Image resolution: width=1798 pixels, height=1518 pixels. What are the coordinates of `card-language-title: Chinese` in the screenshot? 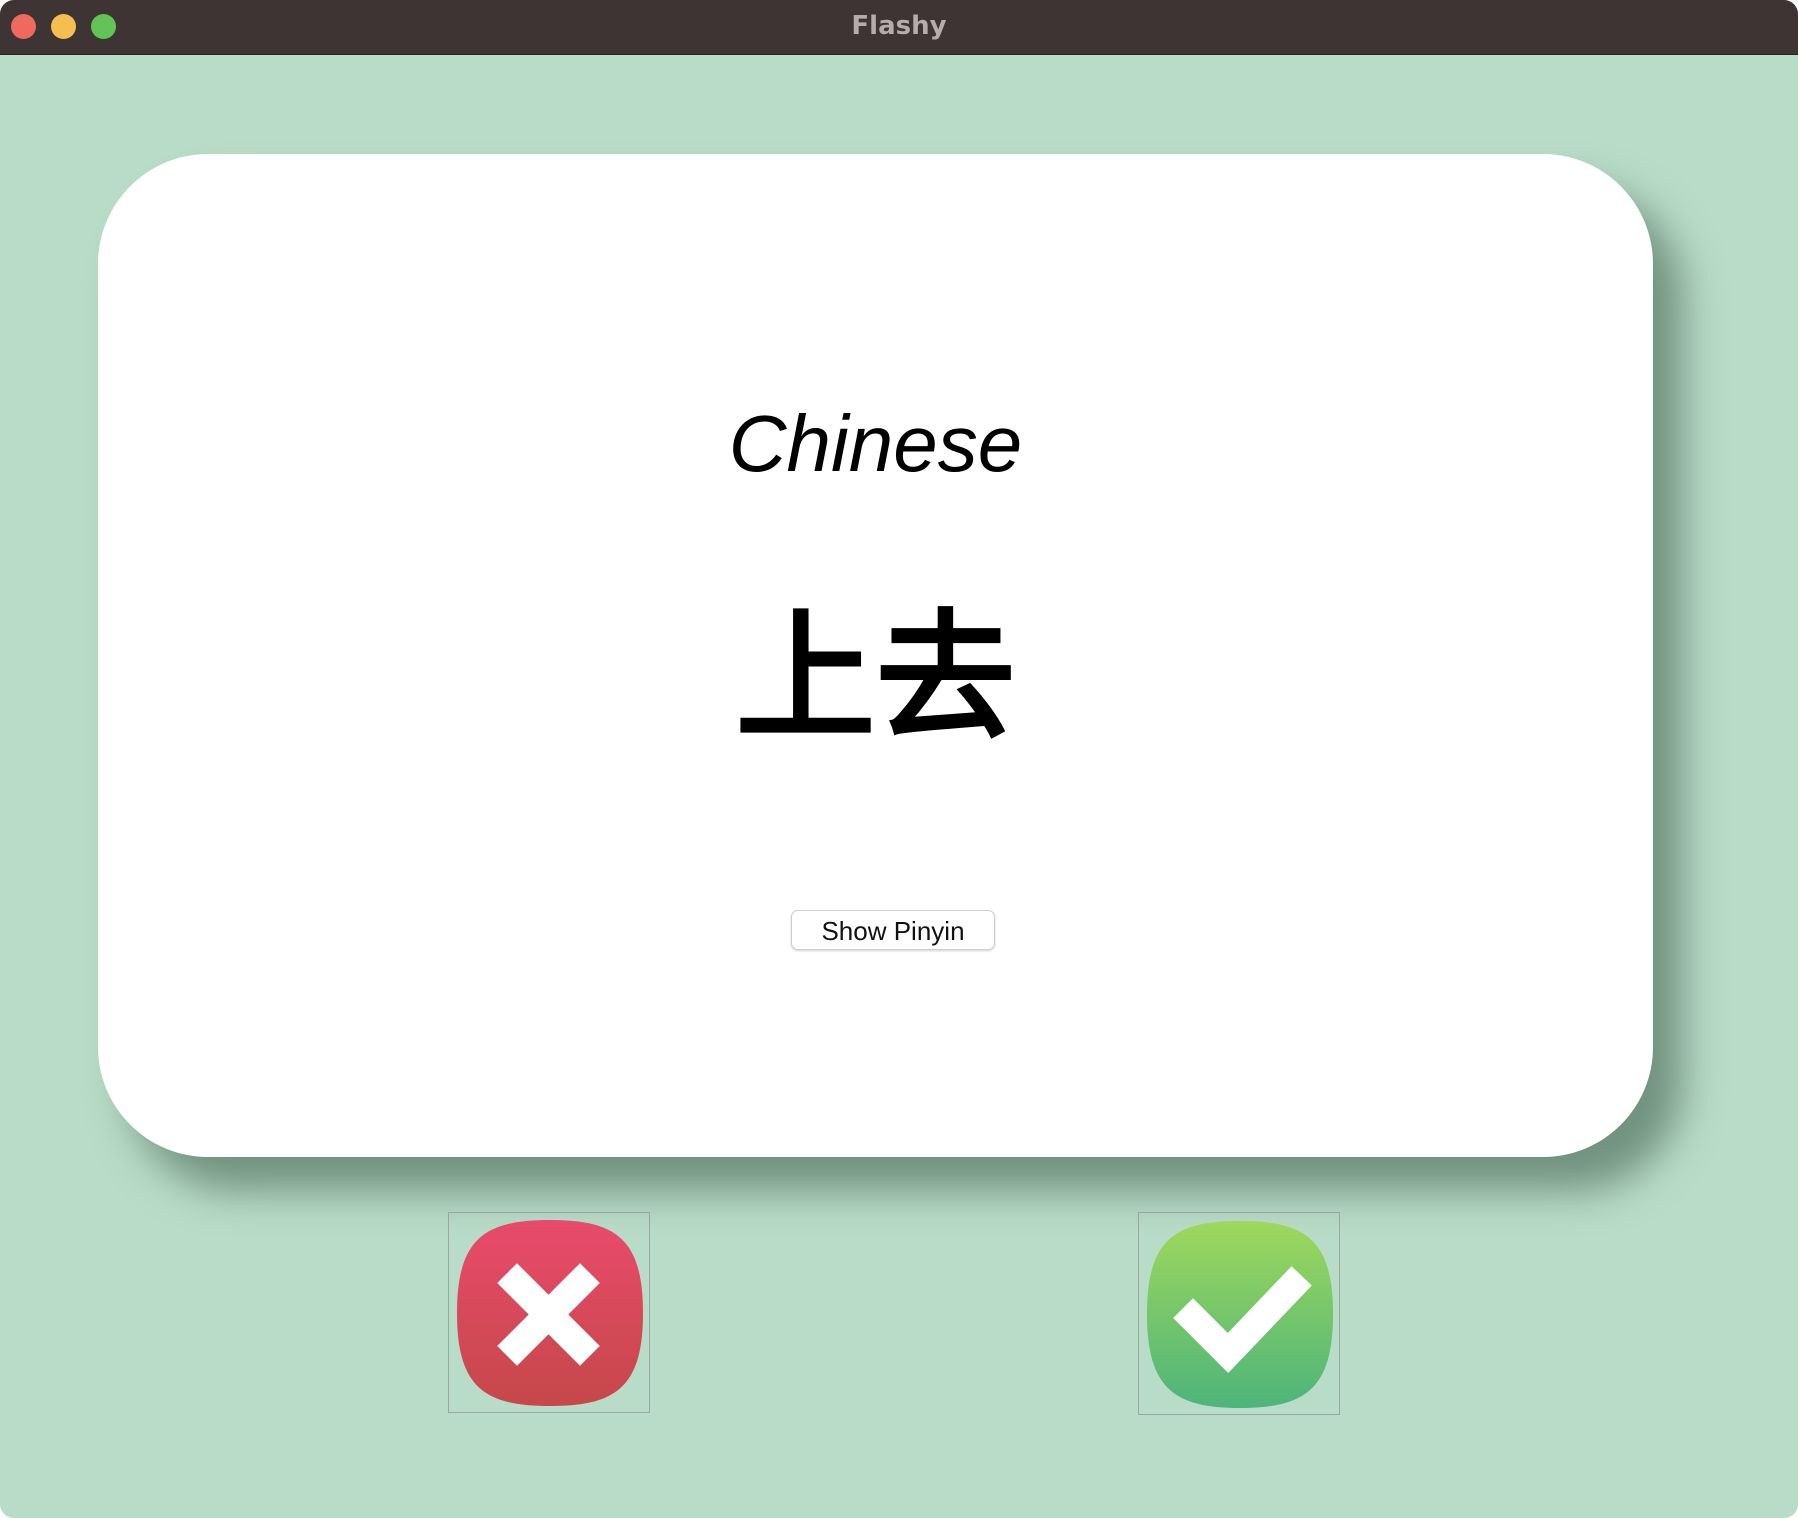 It's located at (875, 443).